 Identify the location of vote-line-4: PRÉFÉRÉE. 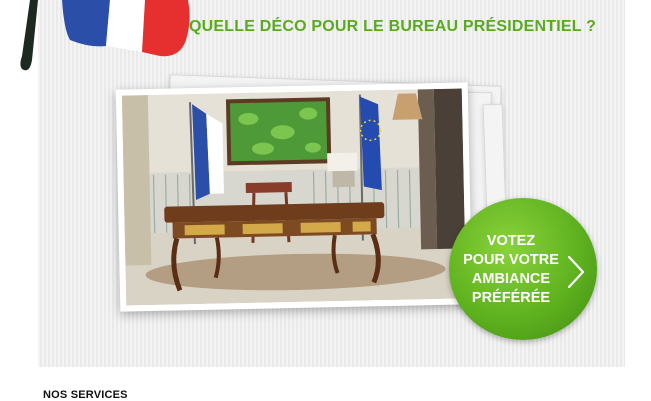
(511, 298).